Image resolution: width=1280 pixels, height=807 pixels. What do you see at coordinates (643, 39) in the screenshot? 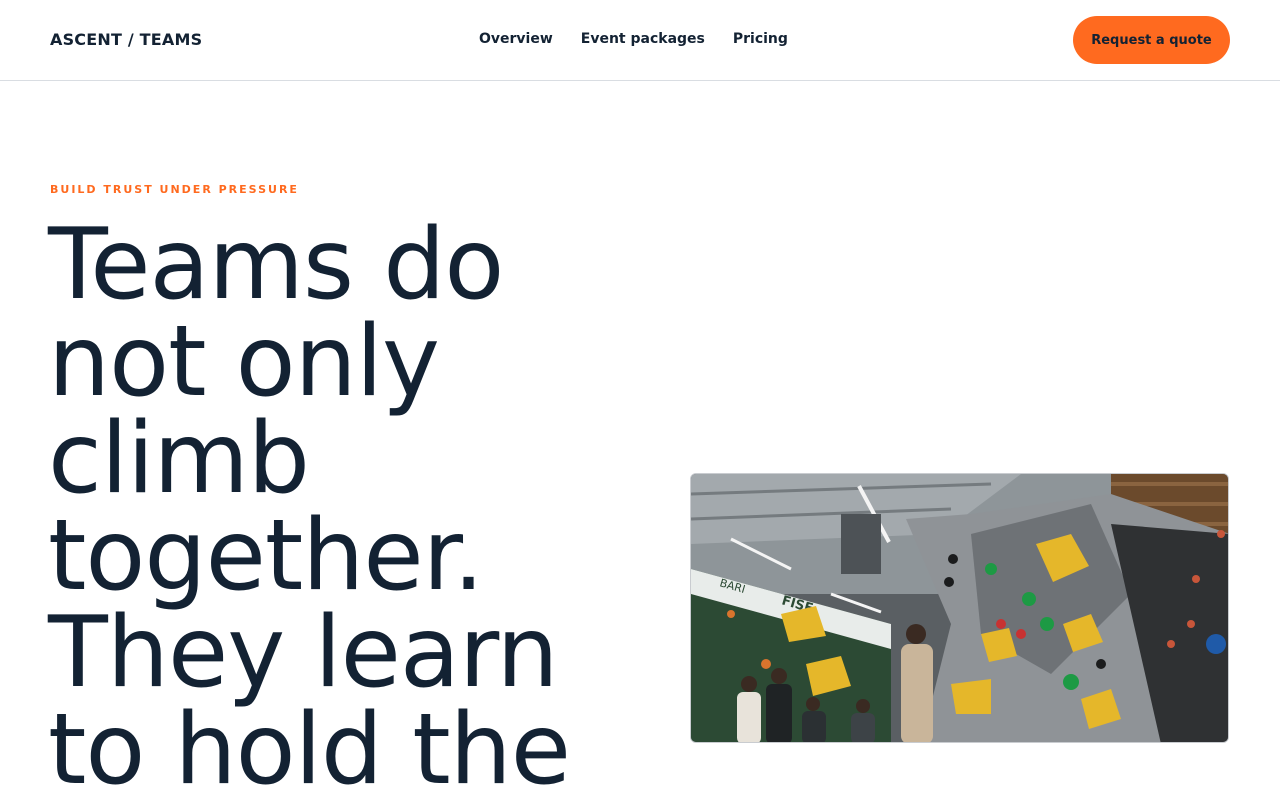
I see `nav-event-packages-link: Event packages` at bounding box center [643, 39].